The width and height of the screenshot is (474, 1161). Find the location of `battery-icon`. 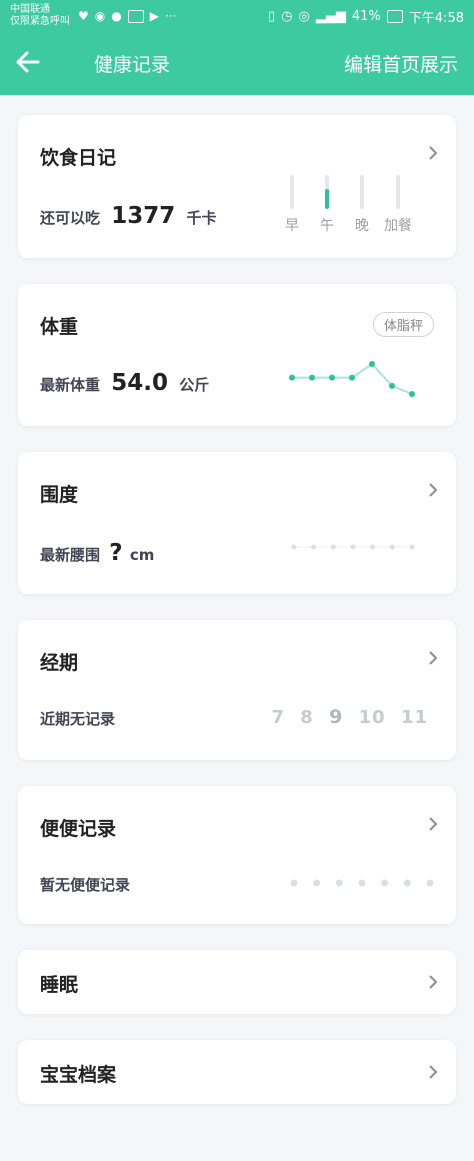

battery-icon is located at coordinates (394, 16).